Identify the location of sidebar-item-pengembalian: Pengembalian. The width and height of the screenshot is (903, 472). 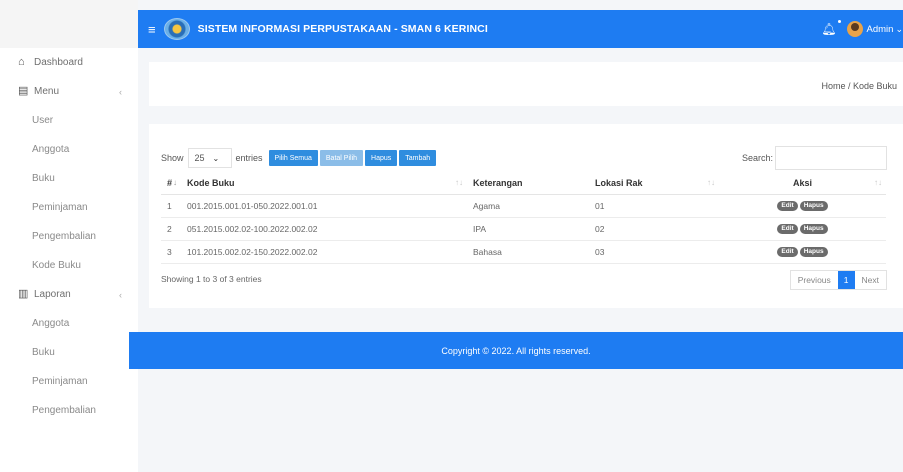
(69, 236).